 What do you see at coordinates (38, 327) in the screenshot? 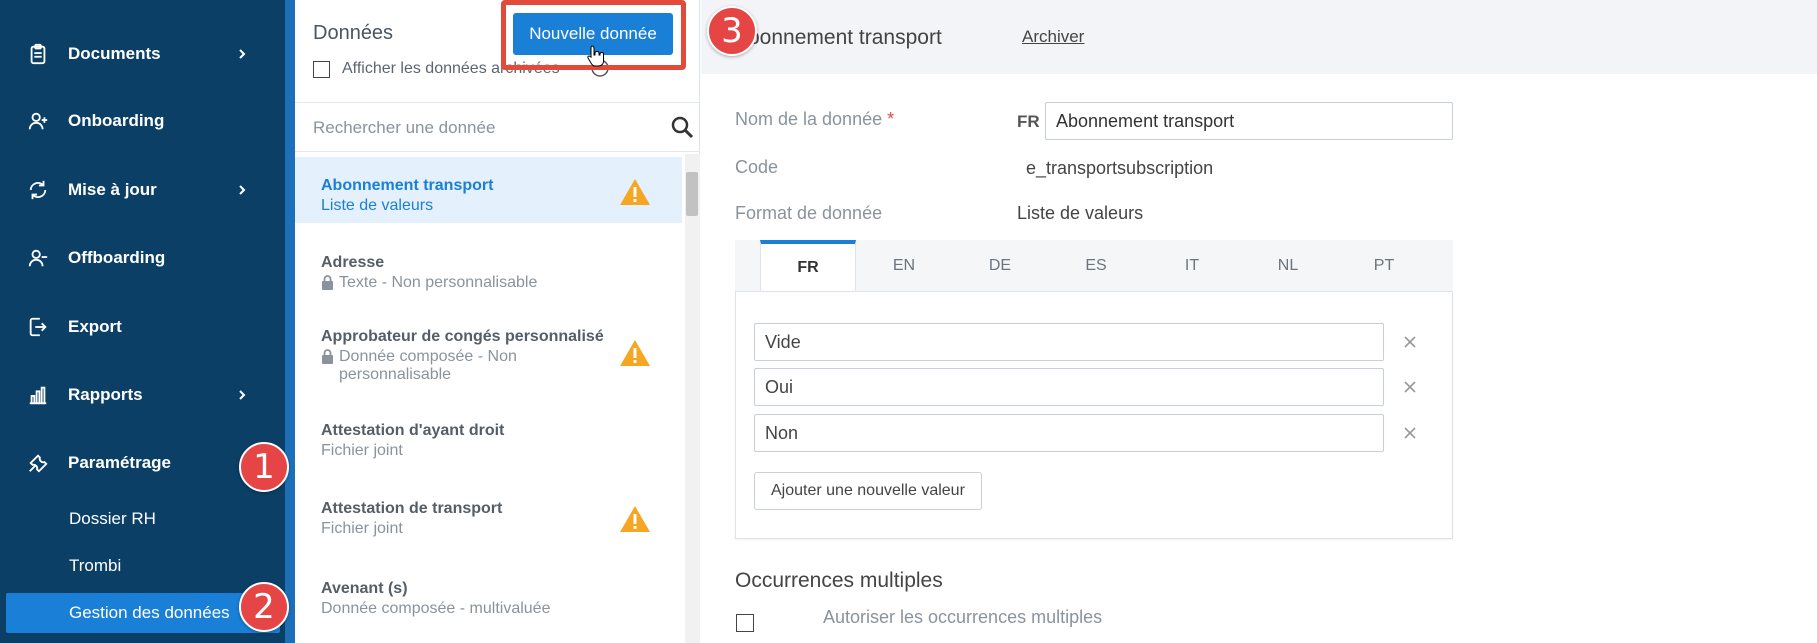
I see `export-icon` at bounding box center [38, 327].